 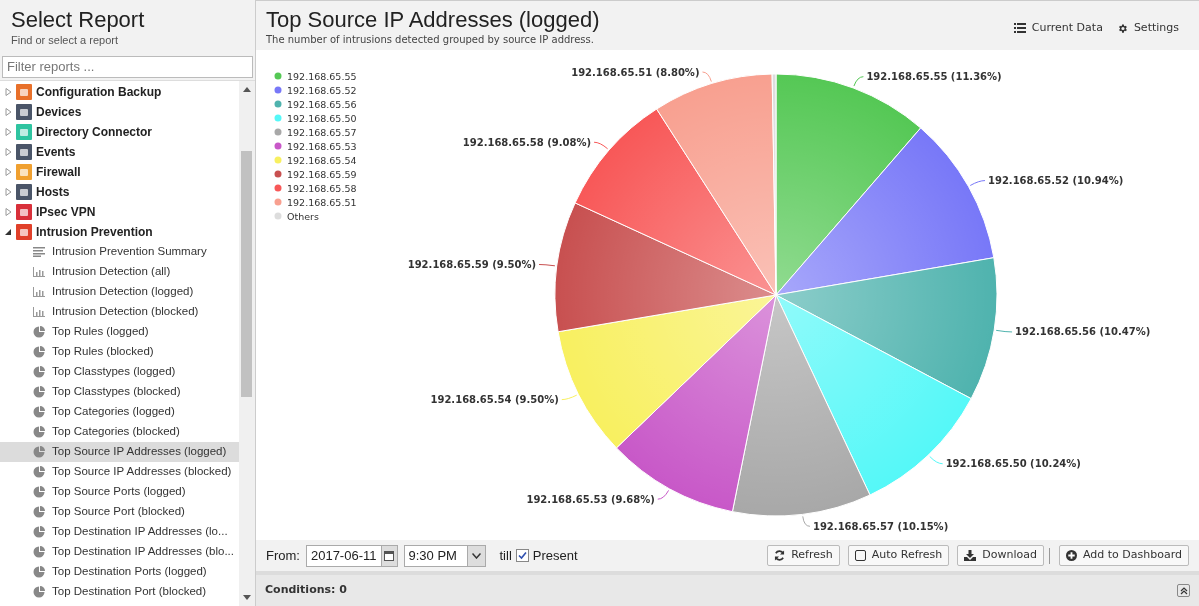 I want to click on conditions-label: Conditions: 0, so click(x=306, y=590).